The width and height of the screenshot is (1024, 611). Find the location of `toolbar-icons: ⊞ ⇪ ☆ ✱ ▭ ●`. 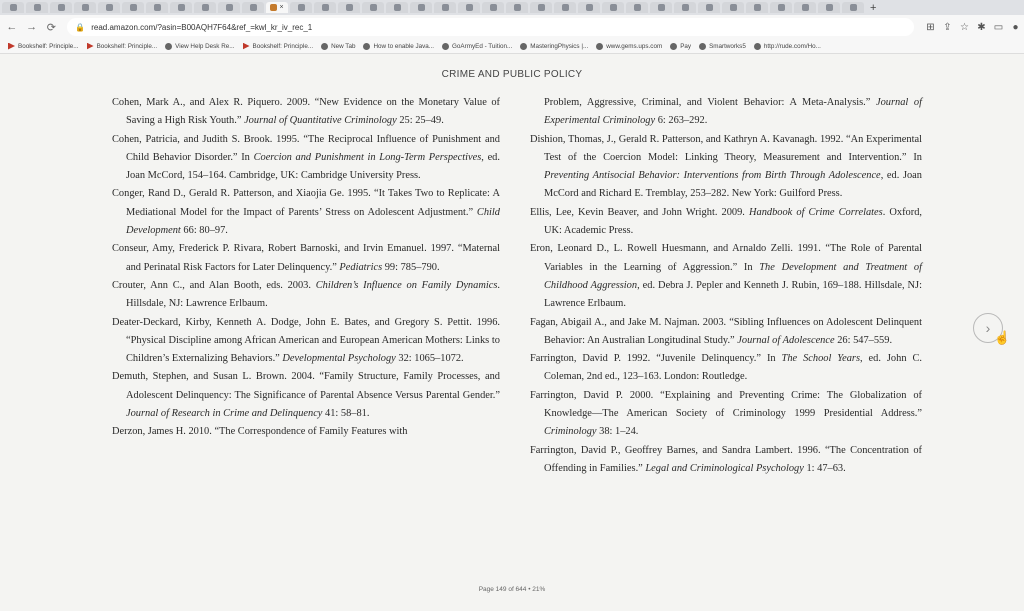

toolbar-icons: ⊞ ⇪ ☆ ✱ ▭ ● is located at coordinates (973, 27).